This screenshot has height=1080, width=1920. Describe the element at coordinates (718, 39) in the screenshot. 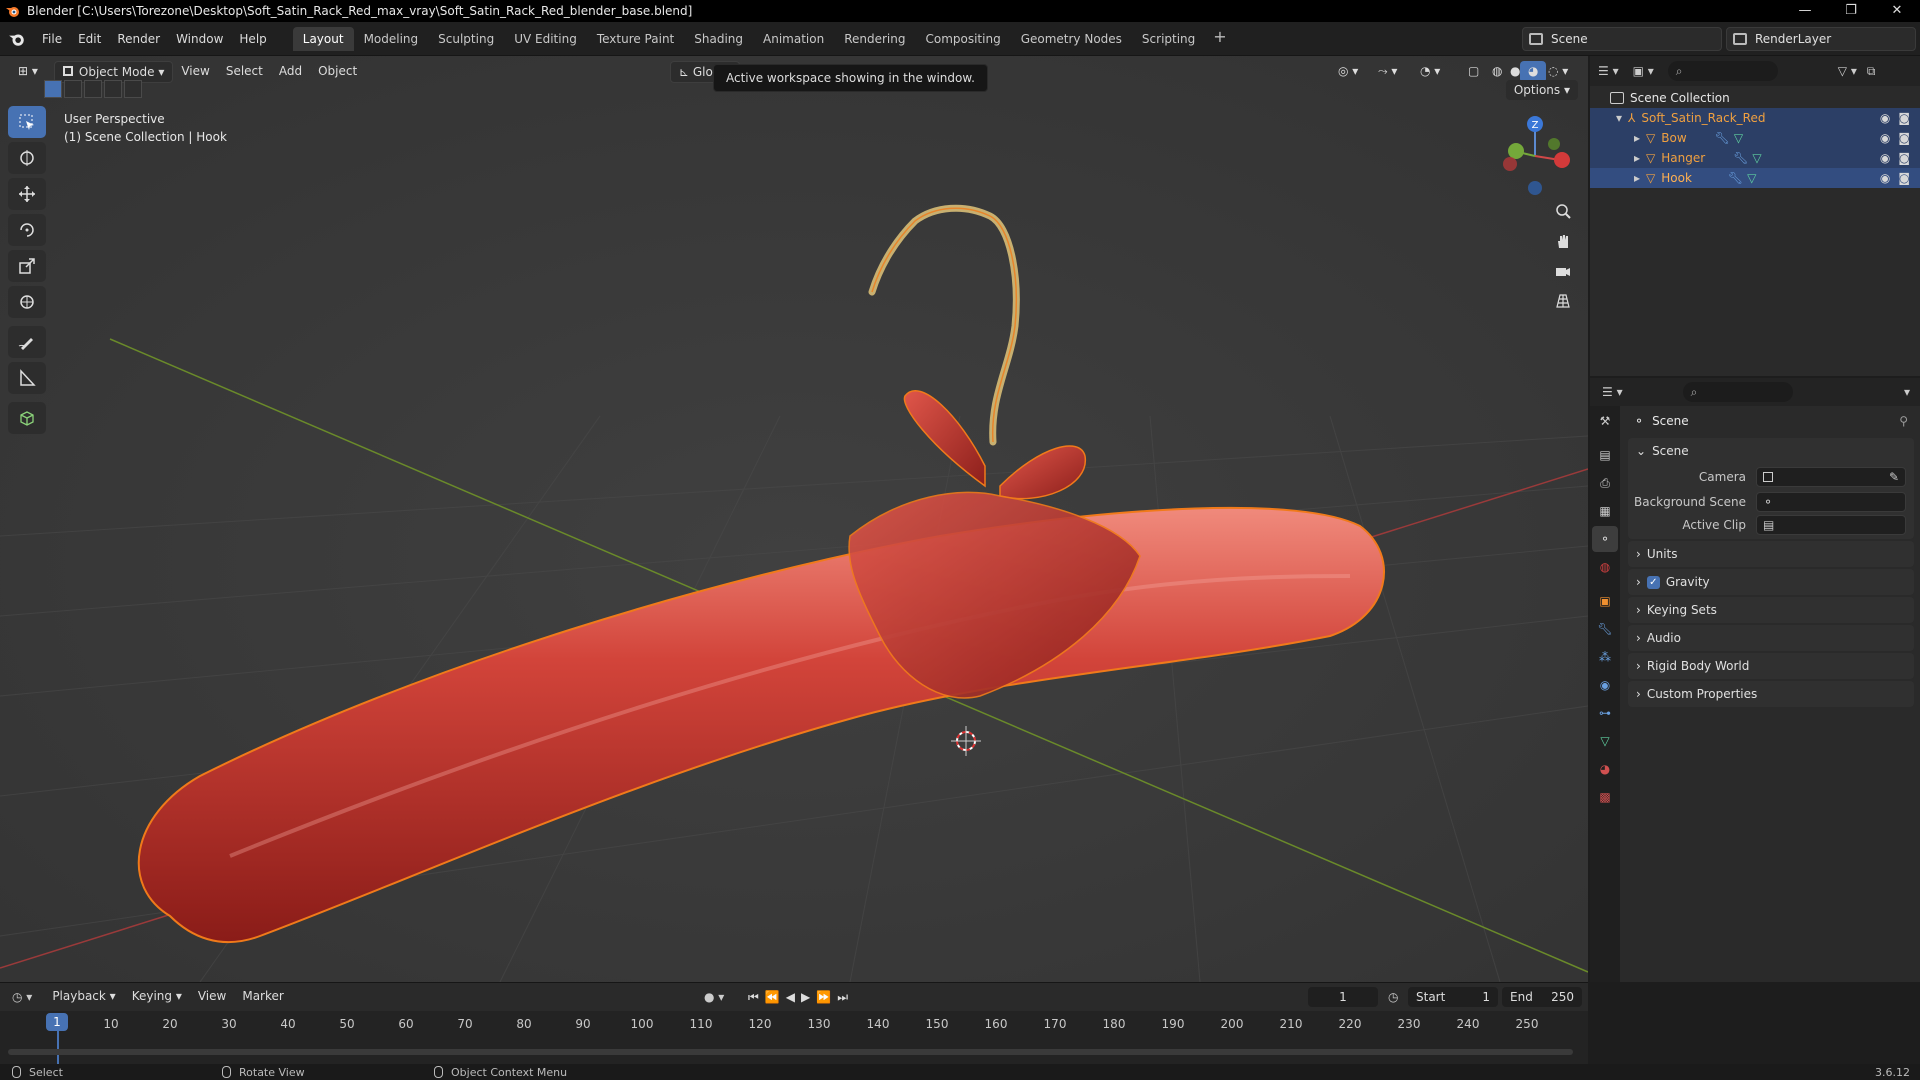

I see `tab-shading: Shading` at that location.